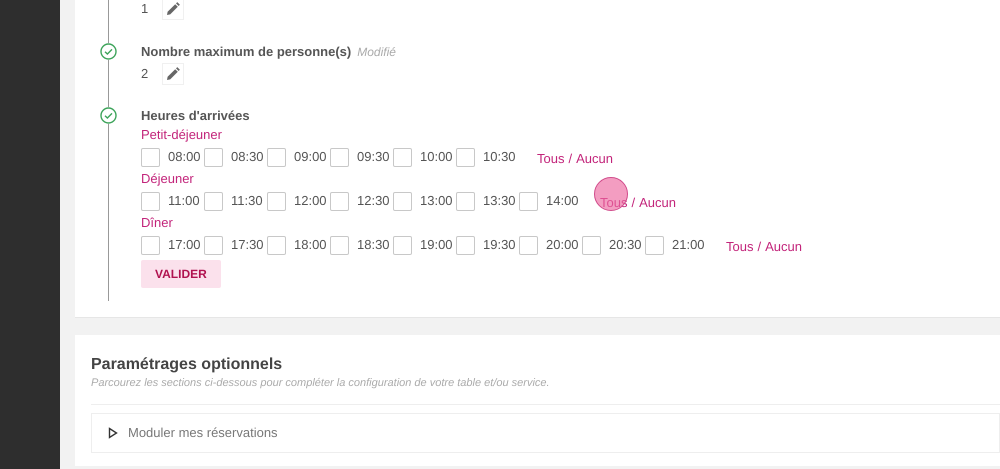  What do you see at coordinates (436, 201) in the screenshot?
I see `time-label: 13:00` at bounding box center [436, 201].